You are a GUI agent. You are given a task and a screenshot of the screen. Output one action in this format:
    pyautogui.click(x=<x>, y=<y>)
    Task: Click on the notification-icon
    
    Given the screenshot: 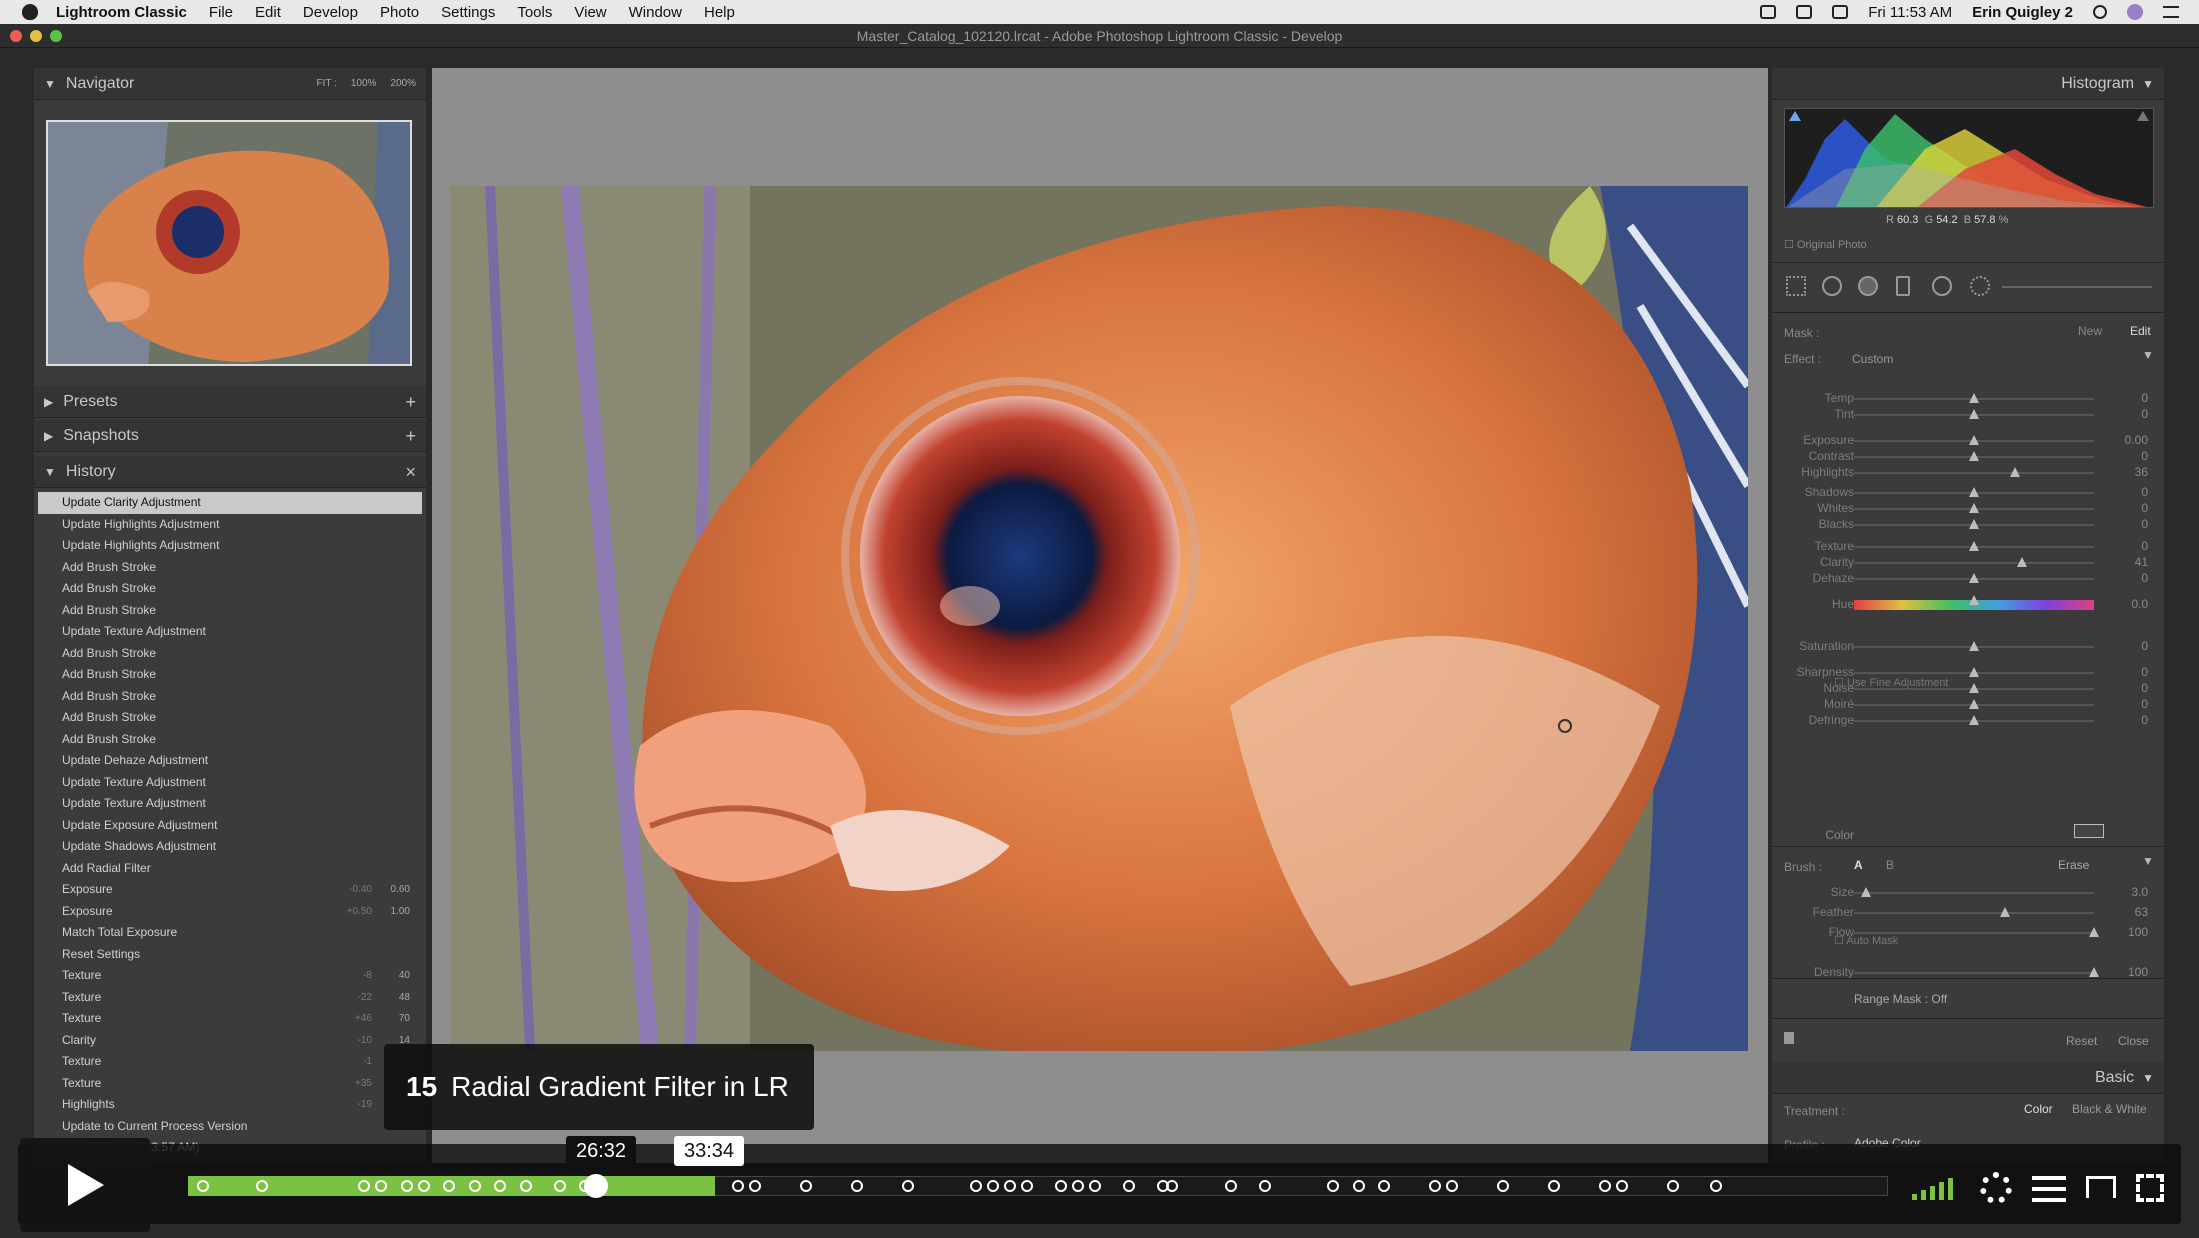 What is the action you would take?
    pyautogui.click(x=2171, y=12)
    